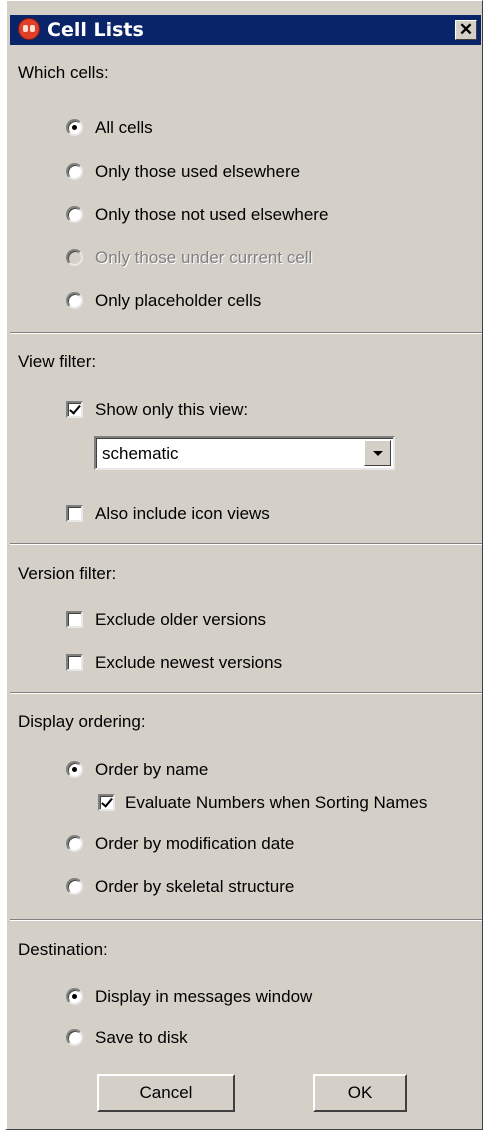 The height and width of the screenshot is (1130, 483). Describe the element at coordinates (124, 127) in the screenshot. I see `radio-label: All cells` at that location.